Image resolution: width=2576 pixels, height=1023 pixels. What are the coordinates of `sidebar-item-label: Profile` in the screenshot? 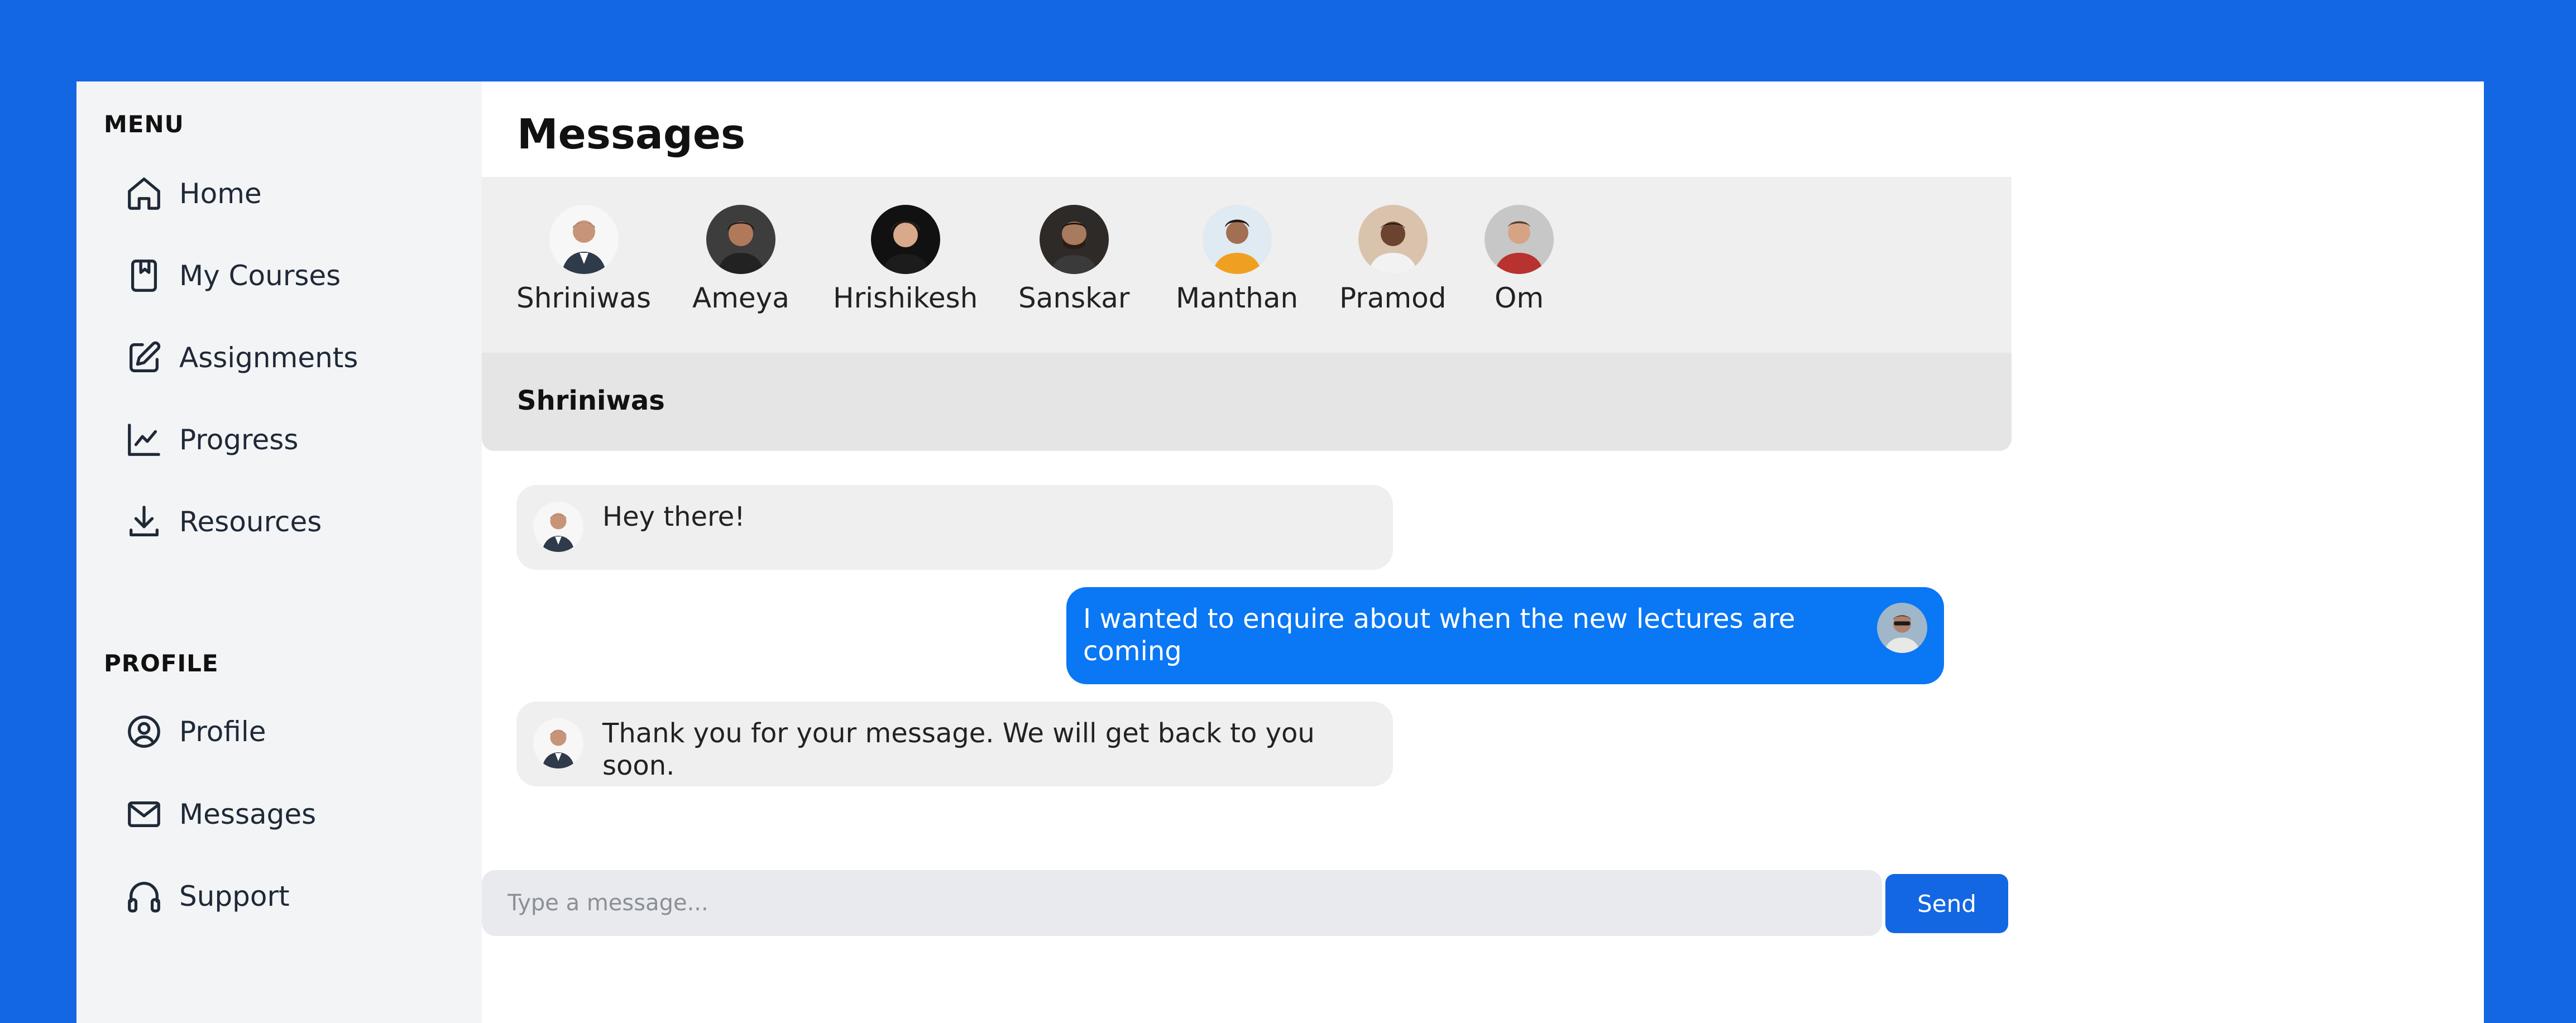 It's located at (222, 732).